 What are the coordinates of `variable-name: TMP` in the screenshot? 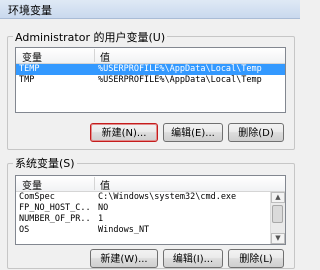 It's located at (27, 80).